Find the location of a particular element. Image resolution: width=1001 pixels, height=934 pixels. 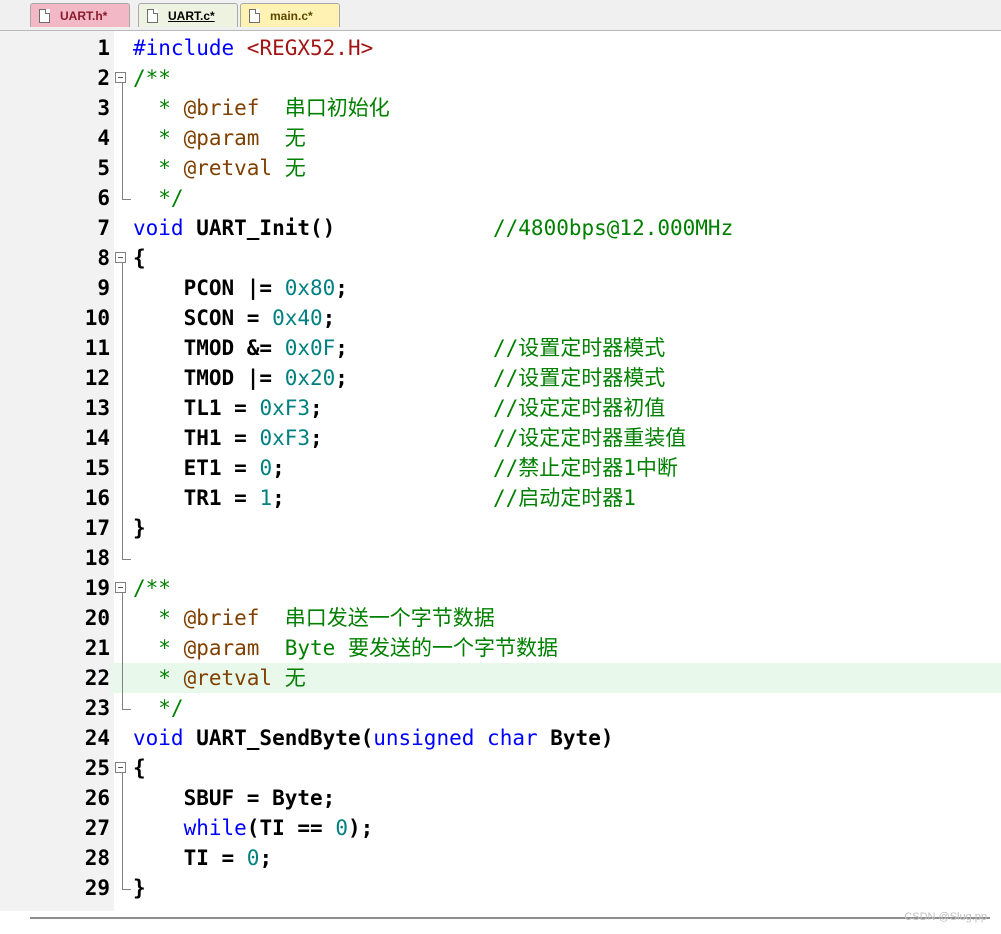

tab-uart-h: UART.h* is located at coordinates (80, 15).